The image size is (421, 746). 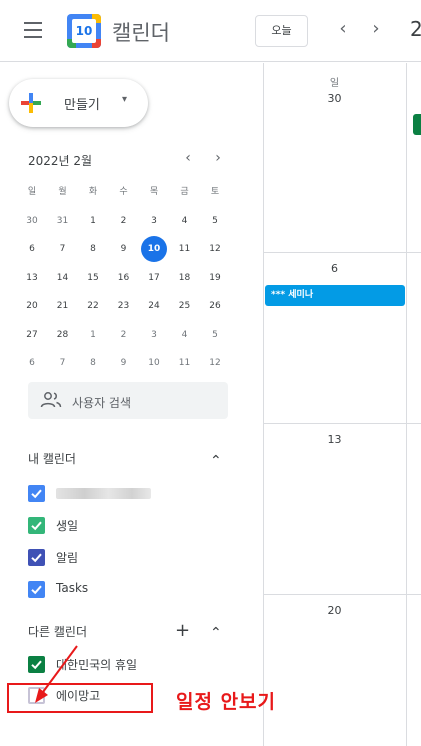 I want to click on create-button-label: 만들기, so click(x=82, y=105).